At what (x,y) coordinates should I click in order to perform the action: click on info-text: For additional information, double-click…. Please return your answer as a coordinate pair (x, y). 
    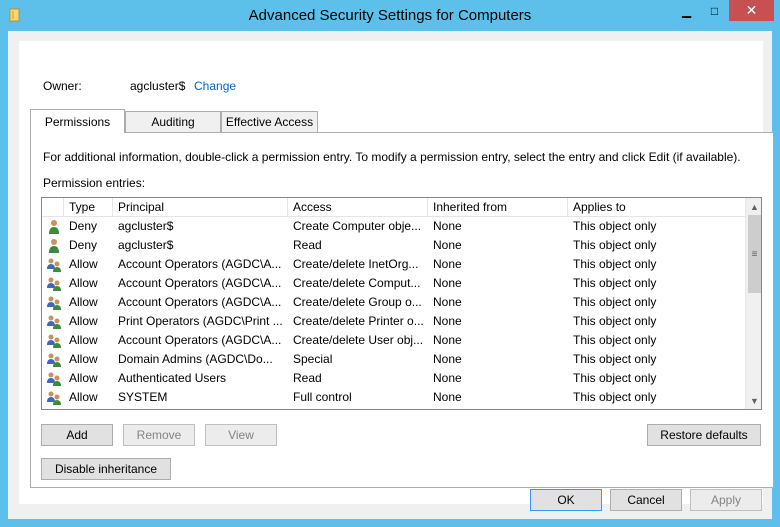
    Looking at the image, I should click on (392, 157).